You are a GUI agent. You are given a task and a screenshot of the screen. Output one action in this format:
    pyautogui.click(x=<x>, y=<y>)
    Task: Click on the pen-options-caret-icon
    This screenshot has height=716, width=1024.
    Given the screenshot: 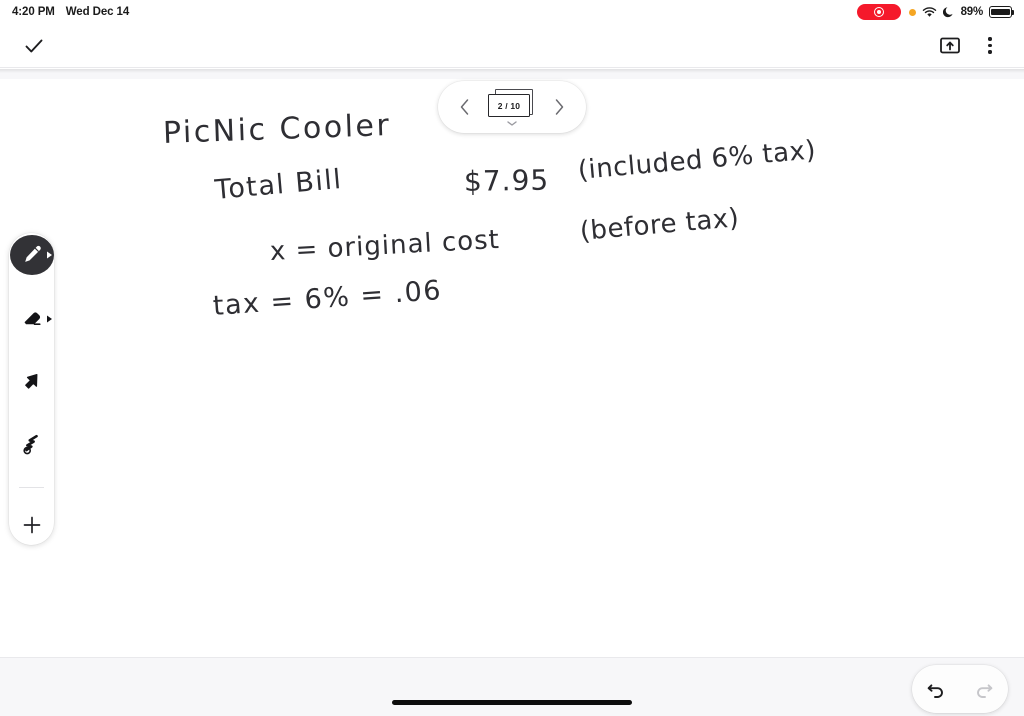 What is the action you would take?
    pyautogui.click(x=49, y=255)
    